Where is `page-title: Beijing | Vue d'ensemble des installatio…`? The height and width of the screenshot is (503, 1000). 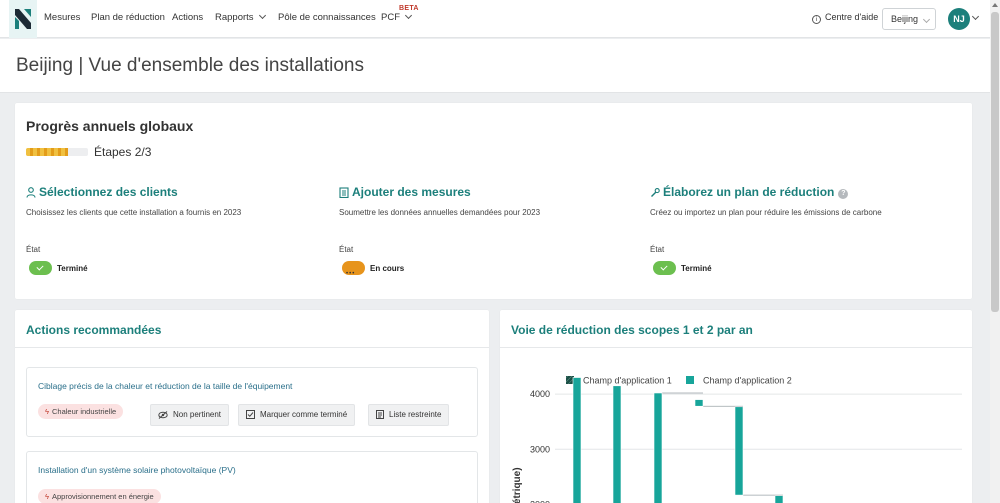 page-title: Beijing | Vue d'ensemble des installatio… is located at coordinates (190, 65).